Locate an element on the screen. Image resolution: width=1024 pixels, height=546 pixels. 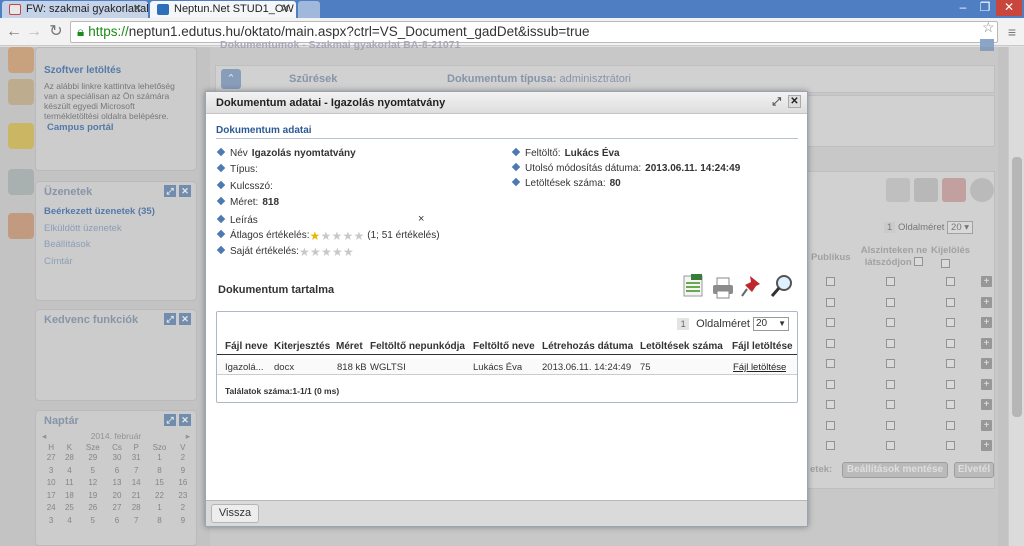
col-uploader-code: Feltöltő nepunkódja is located at coordinates (417, 346).